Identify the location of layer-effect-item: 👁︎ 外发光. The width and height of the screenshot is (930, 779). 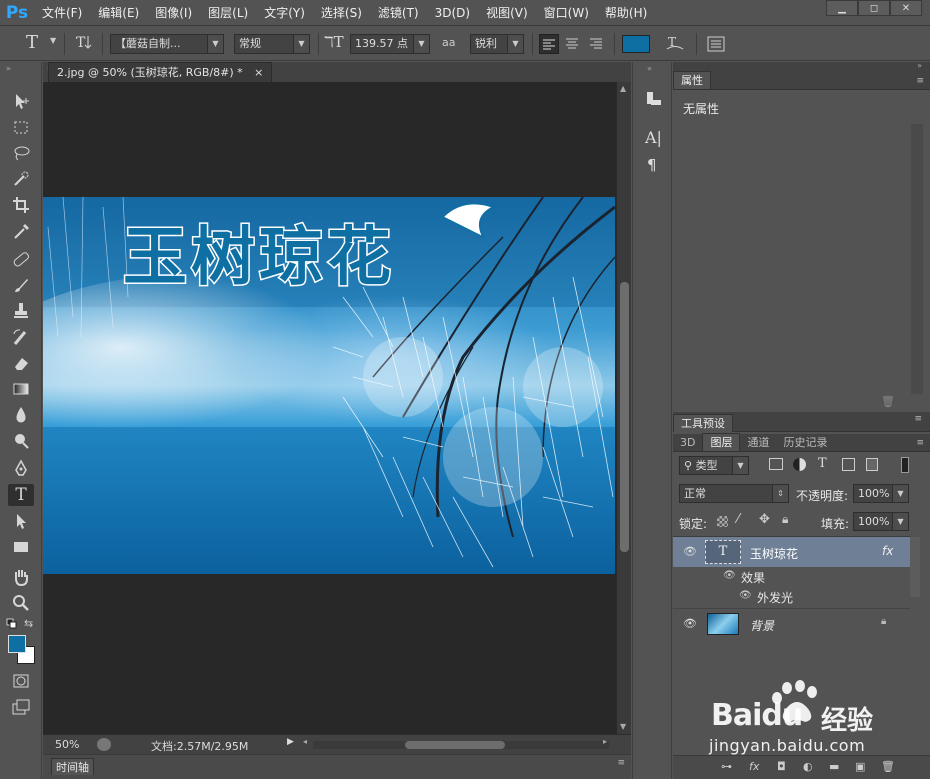
(791, 597).